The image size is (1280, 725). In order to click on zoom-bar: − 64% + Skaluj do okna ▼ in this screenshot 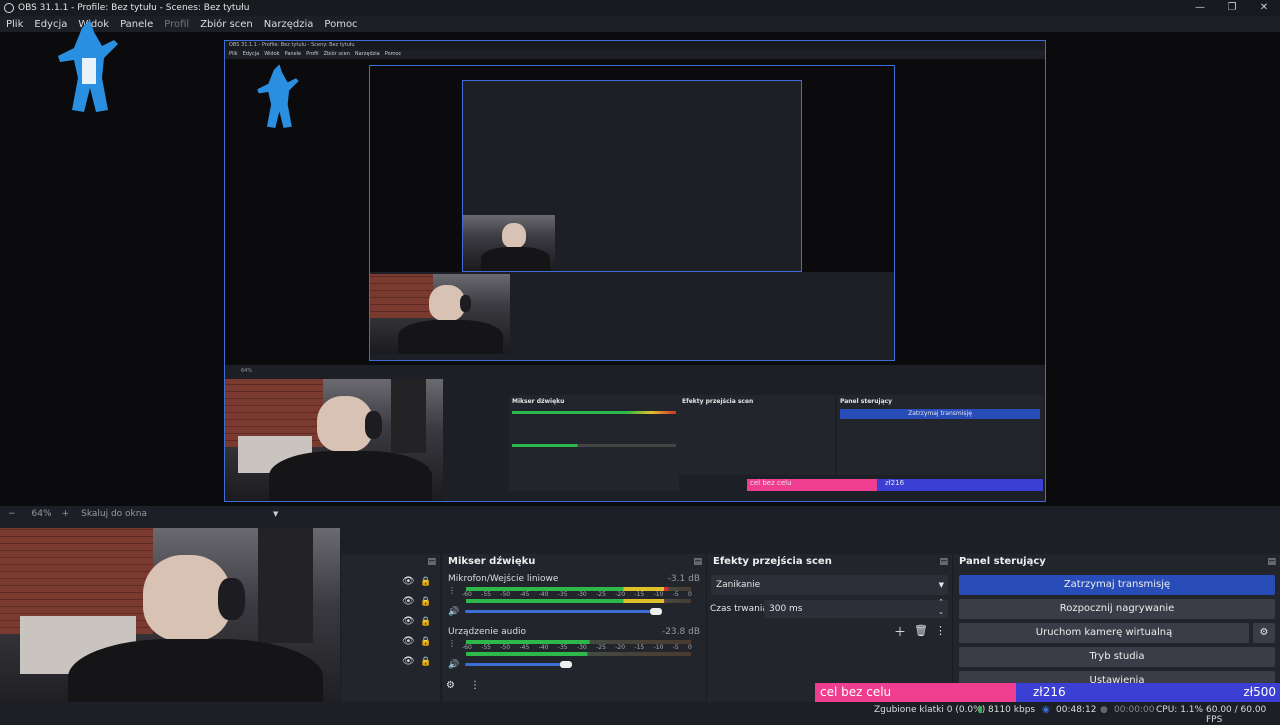, I will do `click(640, 514)`.